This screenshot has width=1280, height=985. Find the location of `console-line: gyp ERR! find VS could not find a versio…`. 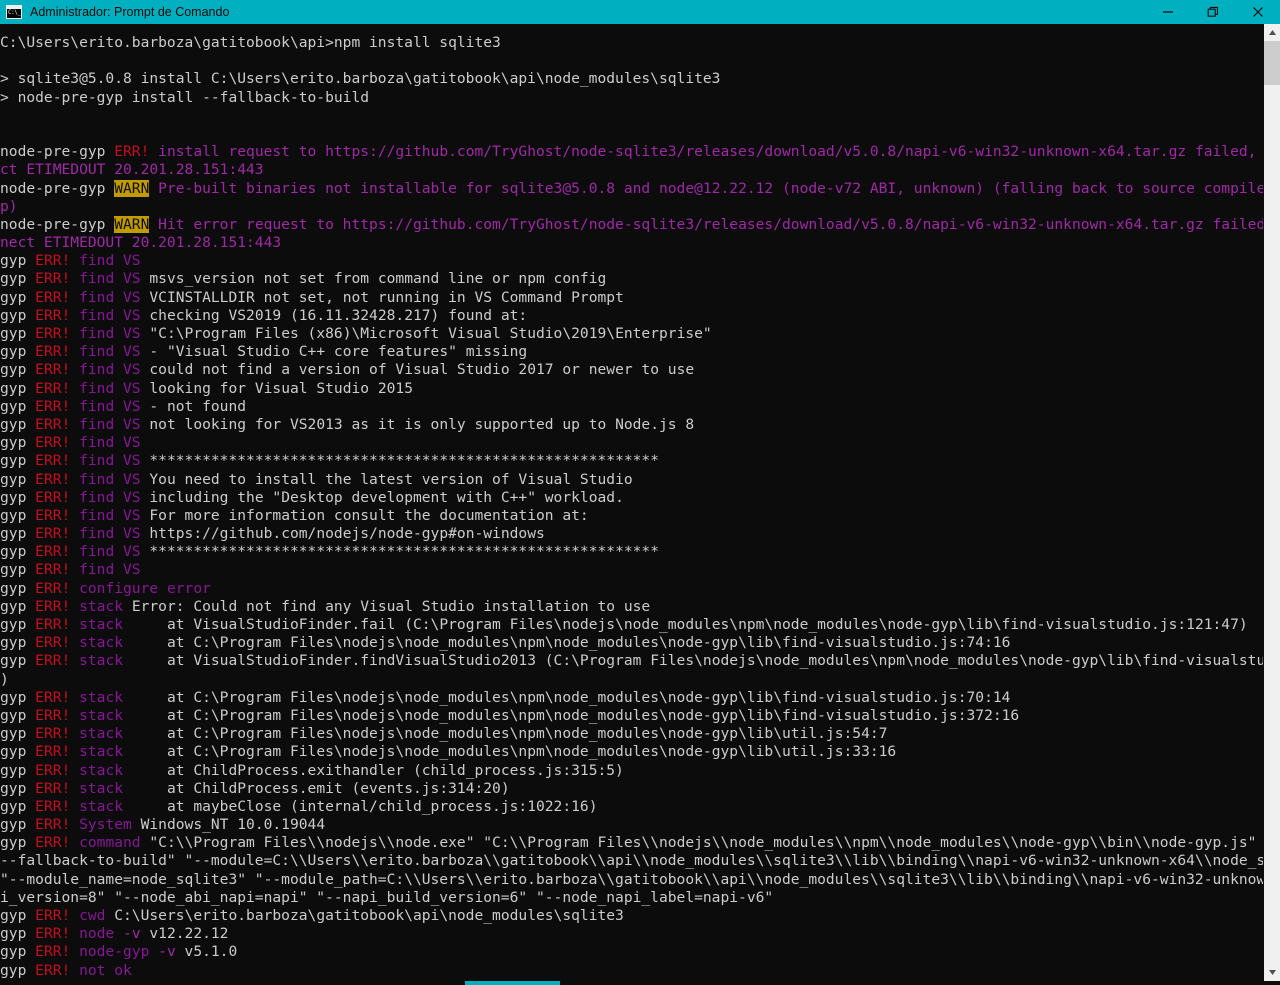

console-line: gyp ERR! find VS could not find a versio… is located at coordinates (631, 370).